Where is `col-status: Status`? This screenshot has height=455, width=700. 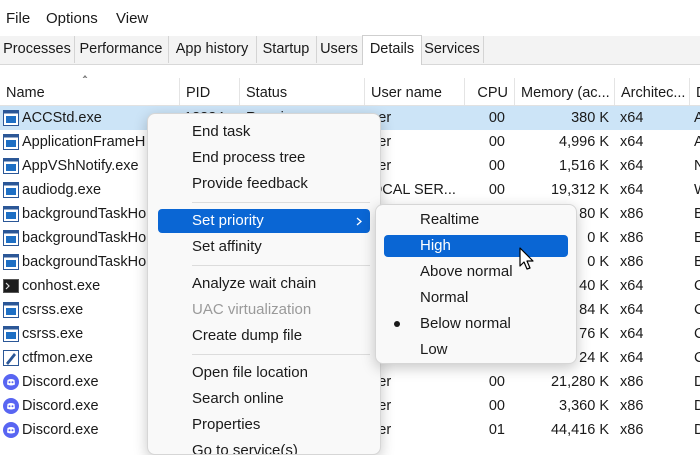
col-status: Status is located at coordinates (302, 91).